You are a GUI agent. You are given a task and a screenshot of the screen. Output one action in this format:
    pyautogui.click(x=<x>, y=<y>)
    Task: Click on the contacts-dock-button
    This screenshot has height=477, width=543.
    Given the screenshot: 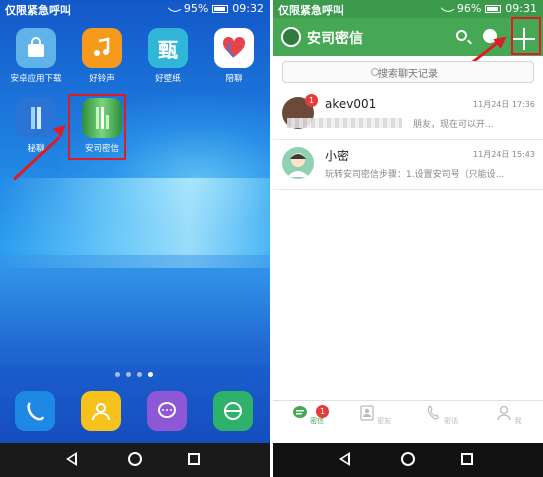 What is the action you would take?
    pyautogui.click(x=101, y=411)
    